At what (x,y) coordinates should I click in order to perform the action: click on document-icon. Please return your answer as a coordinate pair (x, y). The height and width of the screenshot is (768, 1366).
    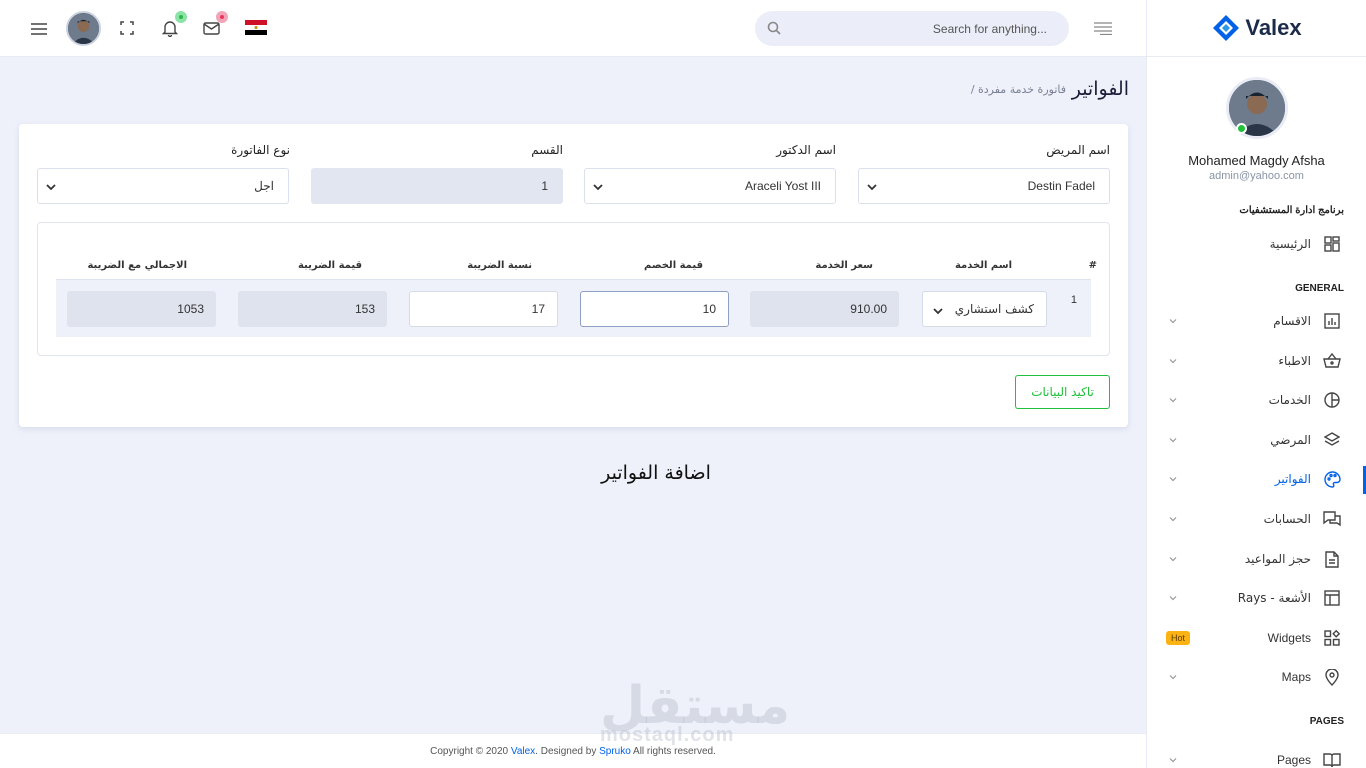
    Looking at the image, I should click on (1332, 559).